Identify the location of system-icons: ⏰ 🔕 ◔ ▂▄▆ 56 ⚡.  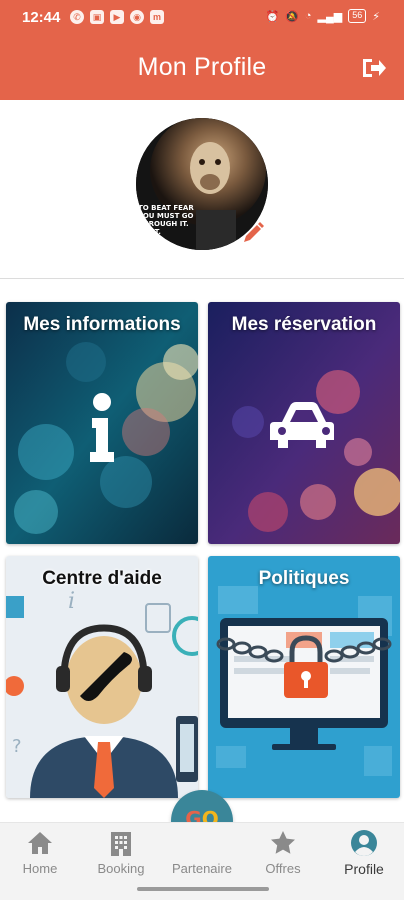
(322, 16).